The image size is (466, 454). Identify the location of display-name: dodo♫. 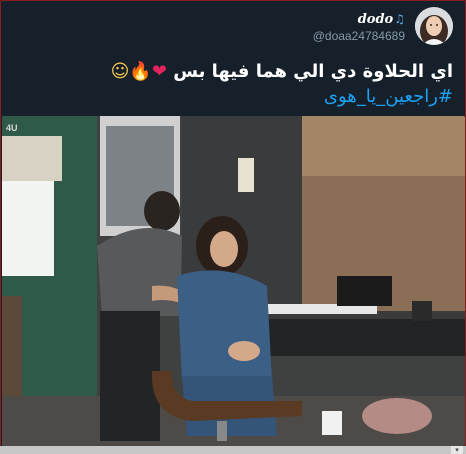
(381, 19).